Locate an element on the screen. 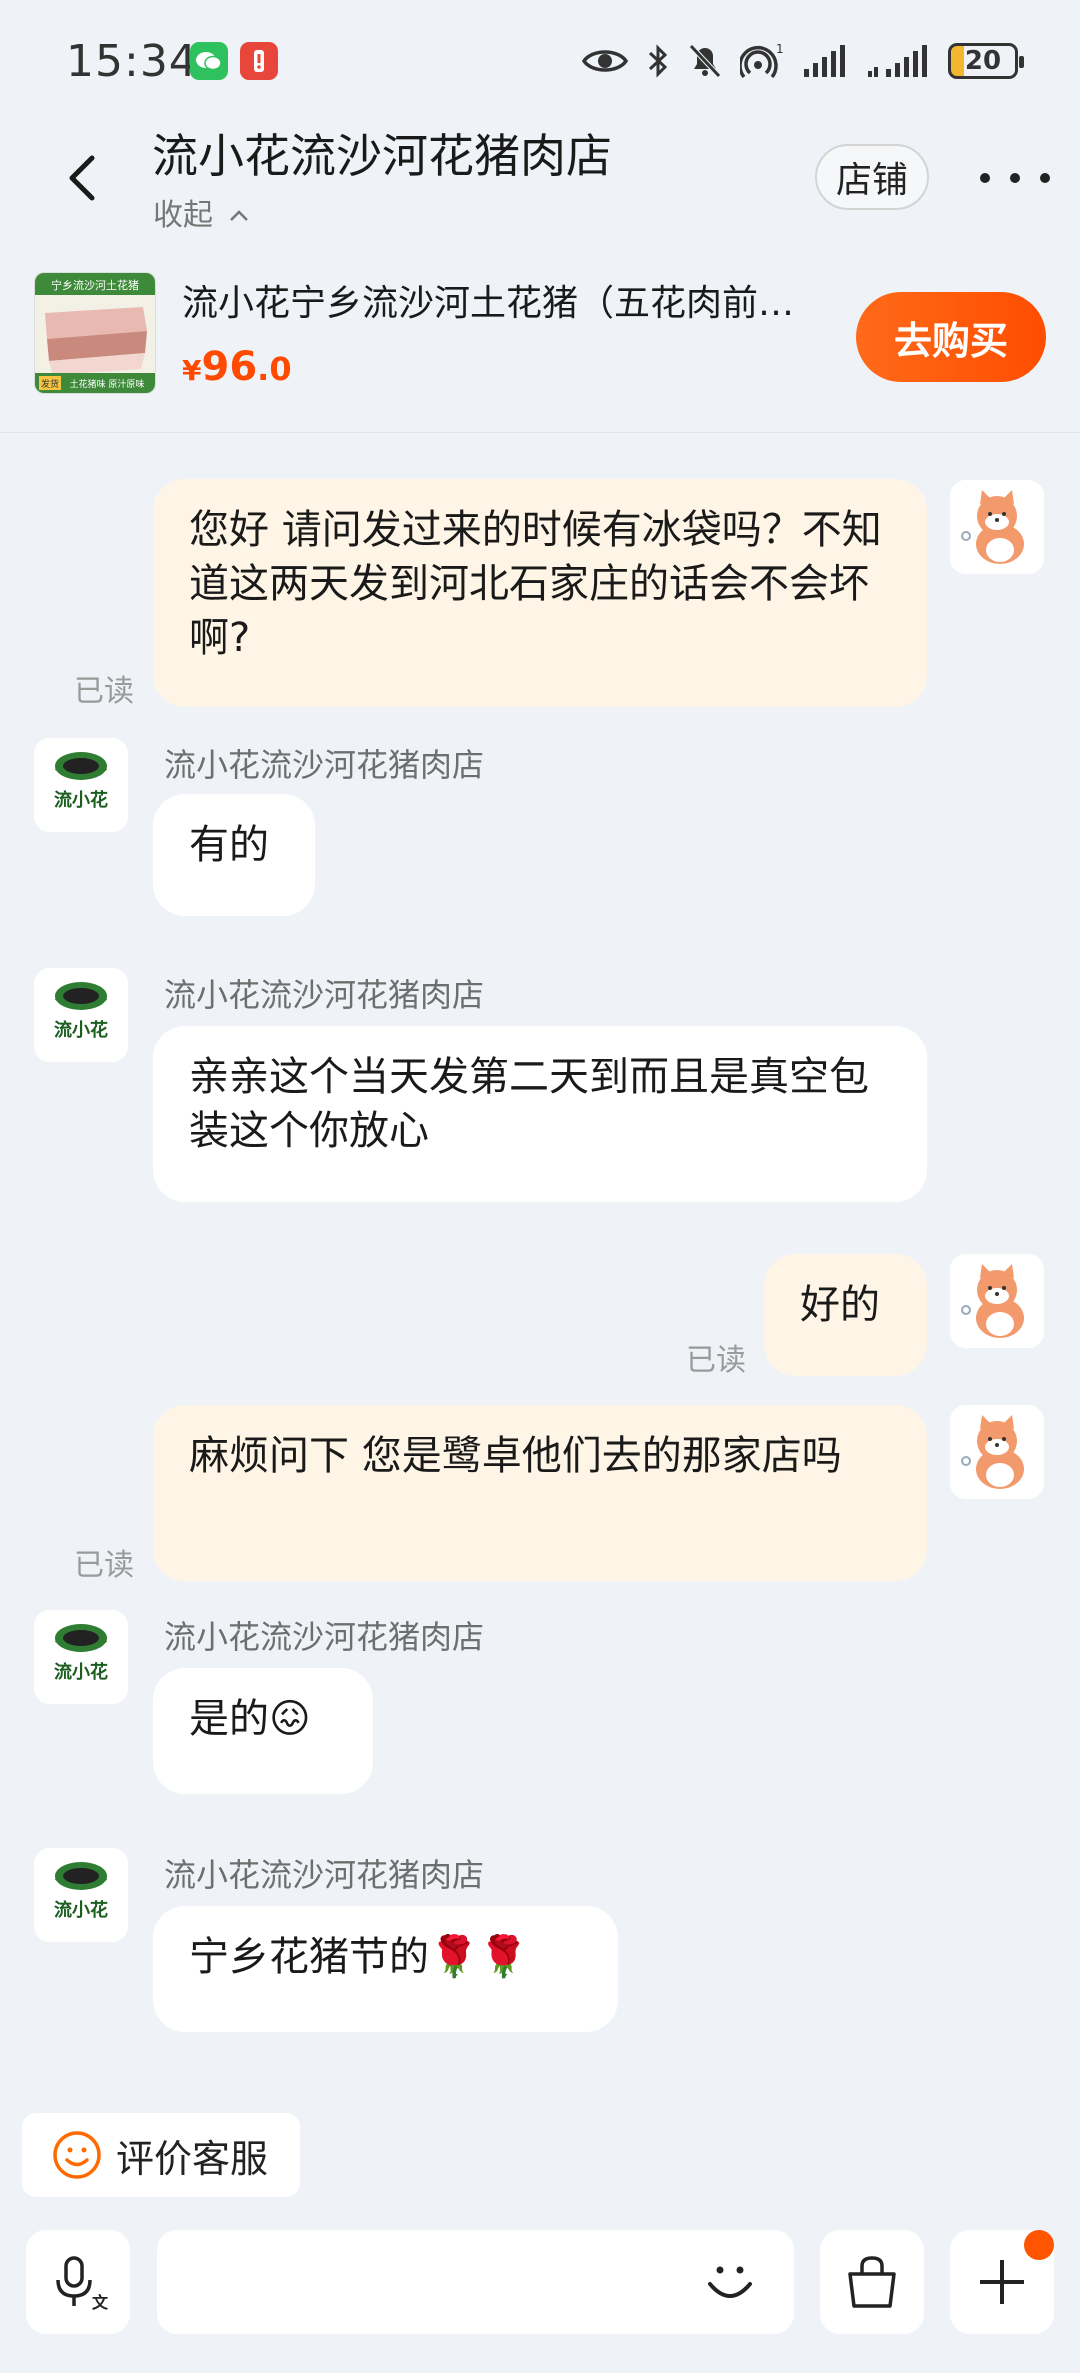 This screenshot has width=1080, height=2373. signal-2-icon is located at coordinates (897, 61).